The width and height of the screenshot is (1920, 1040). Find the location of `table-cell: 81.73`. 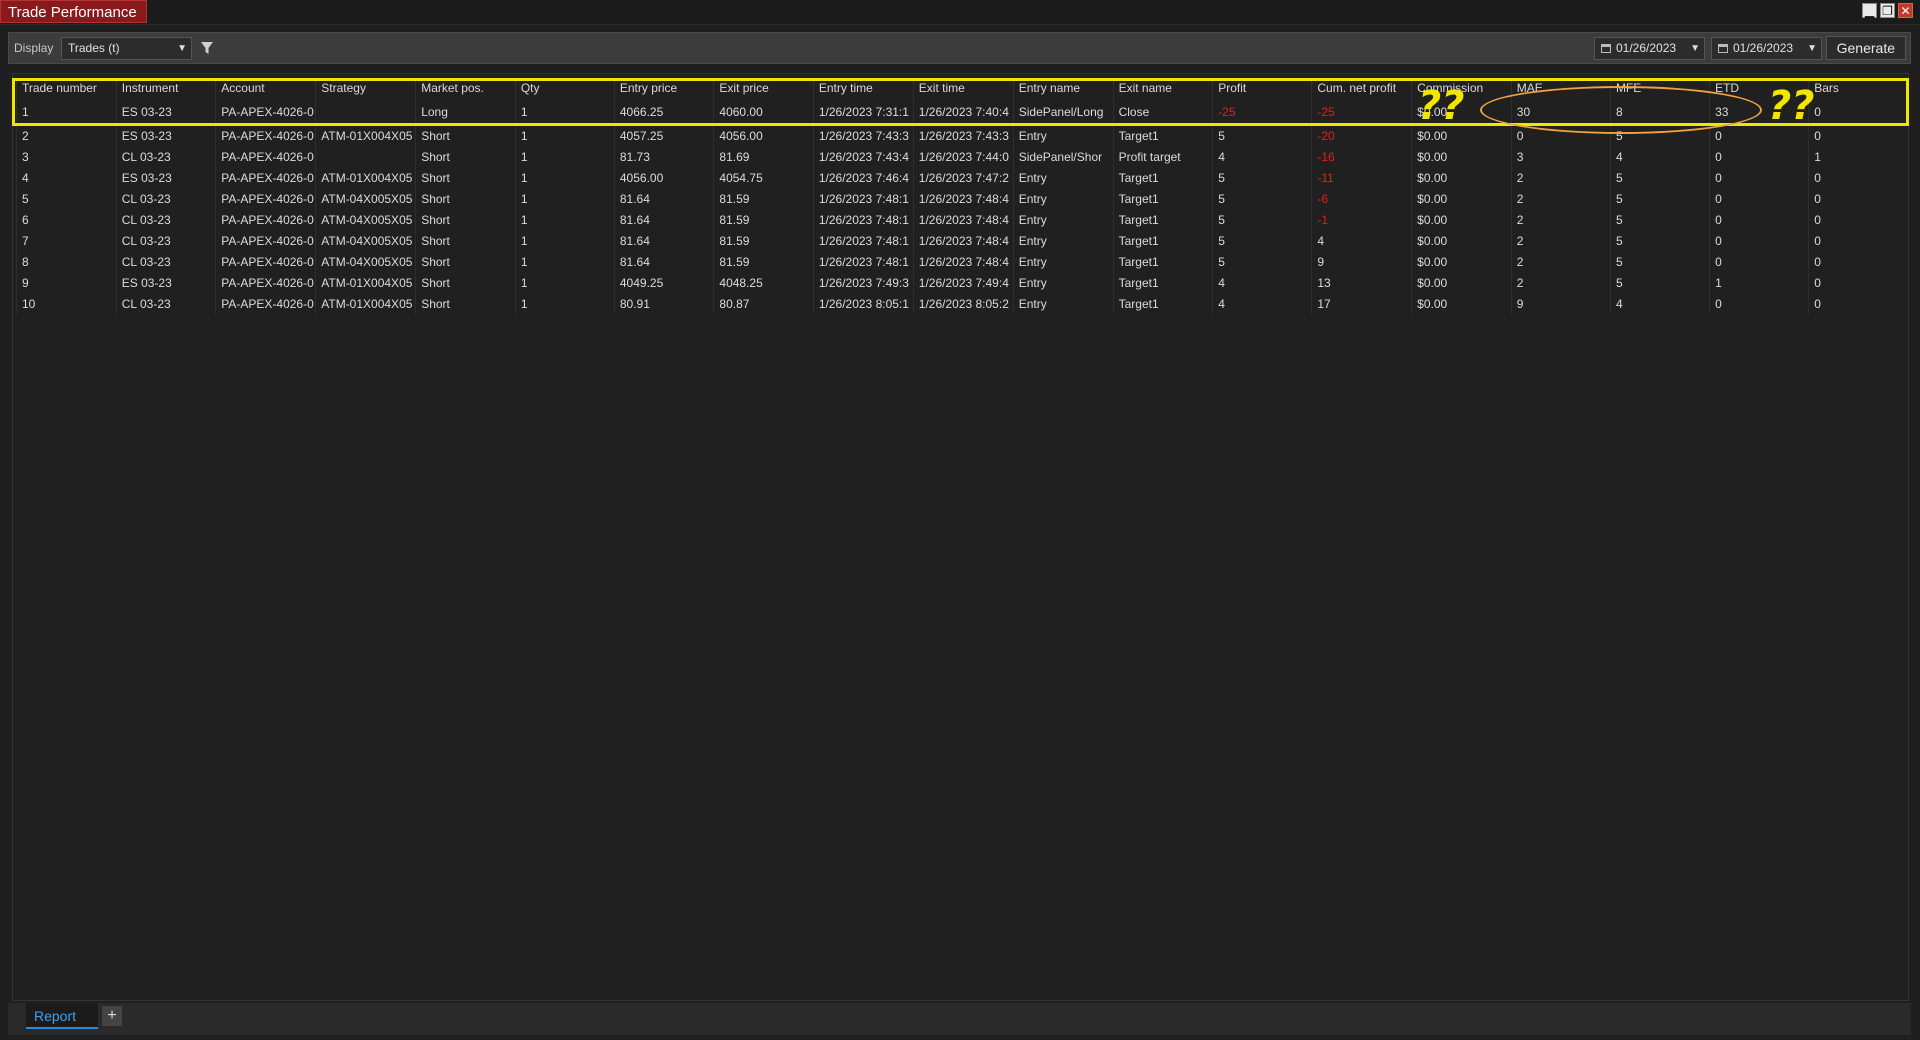

table-cell: 81.73 is located at coordinates (663, 156).